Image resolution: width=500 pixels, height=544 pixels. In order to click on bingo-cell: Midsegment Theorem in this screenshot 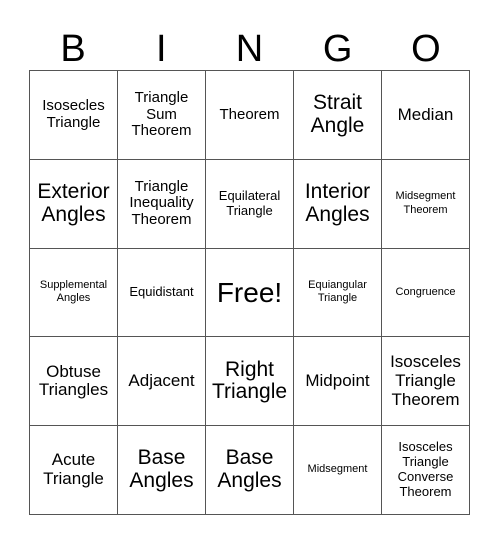, I will do `click(426, 204)`.